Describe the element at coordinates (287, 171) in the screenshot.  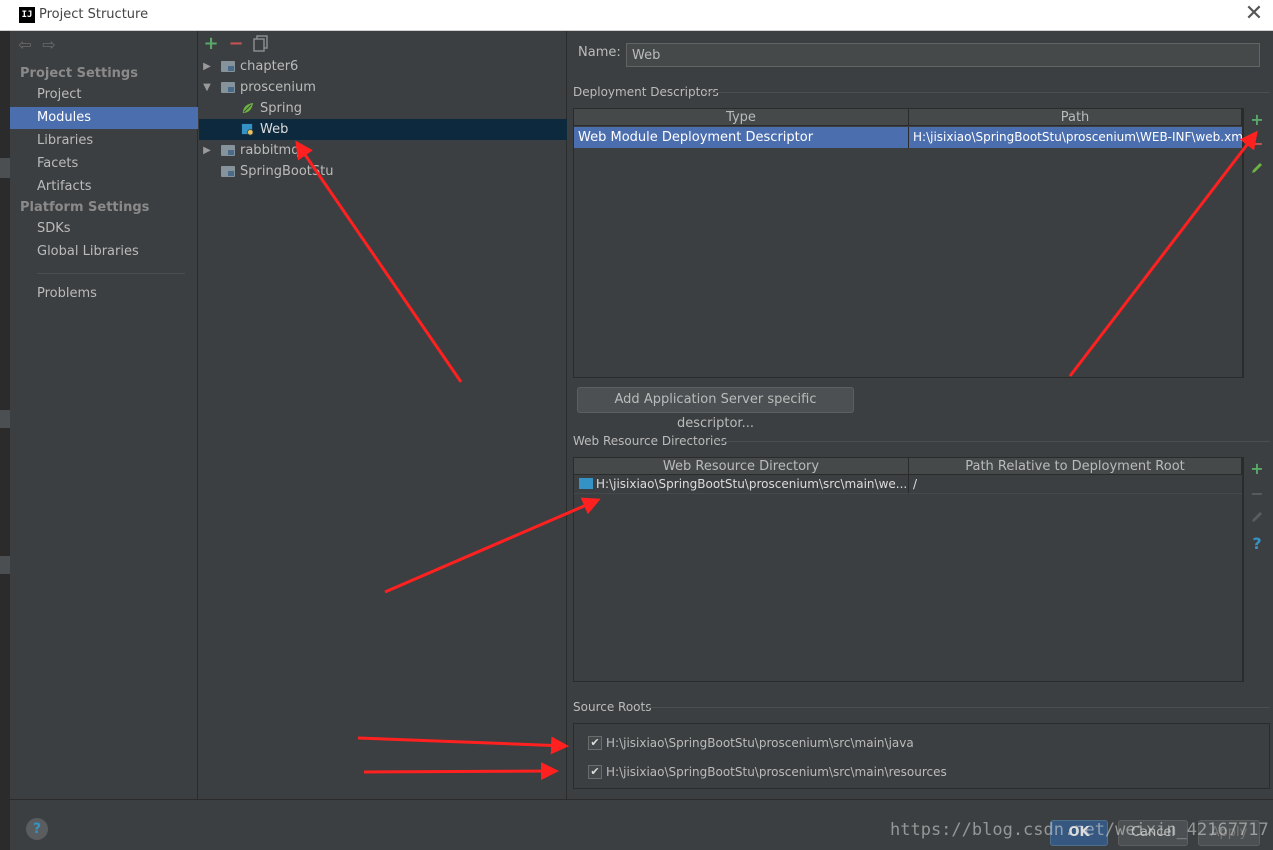
I see `tree-node-label: SpringBootStu` at that location.